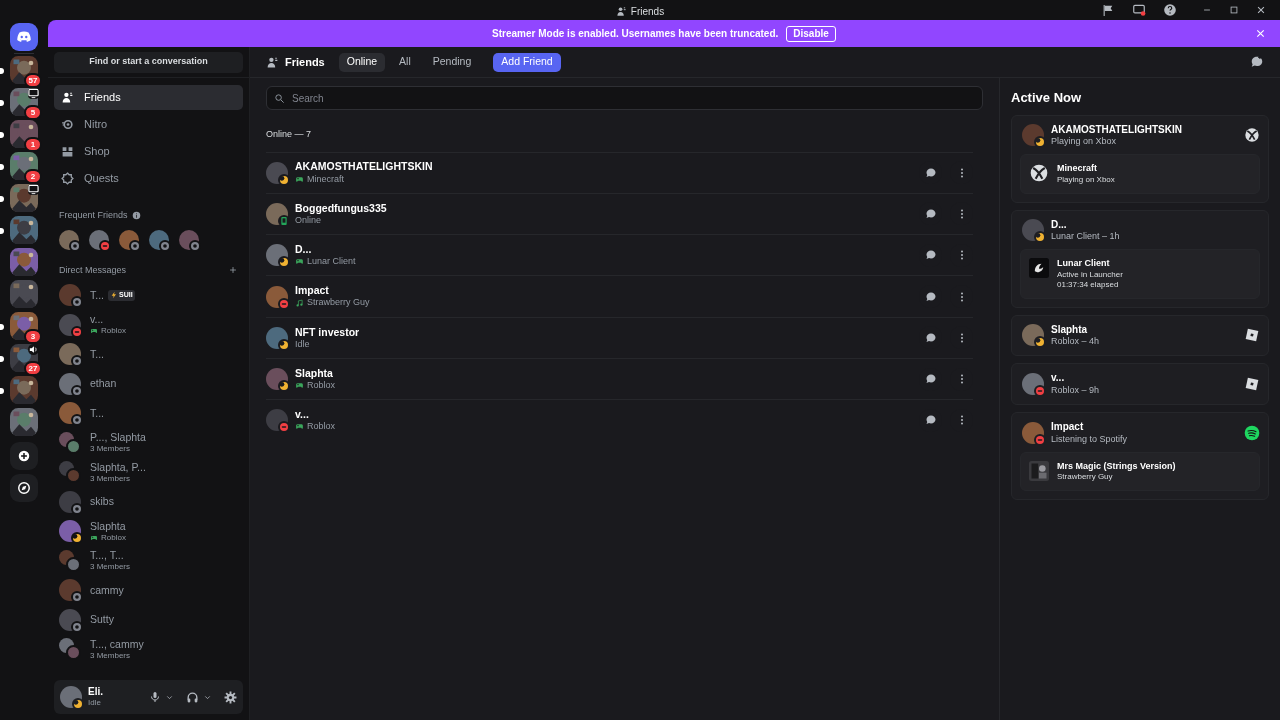 Image resolution: width=1280 pixels, height=720 pixels. What do you see at coordinates (230, 697) in the screenshot?
I see `settings-icon` at bounding box center [230, 697].